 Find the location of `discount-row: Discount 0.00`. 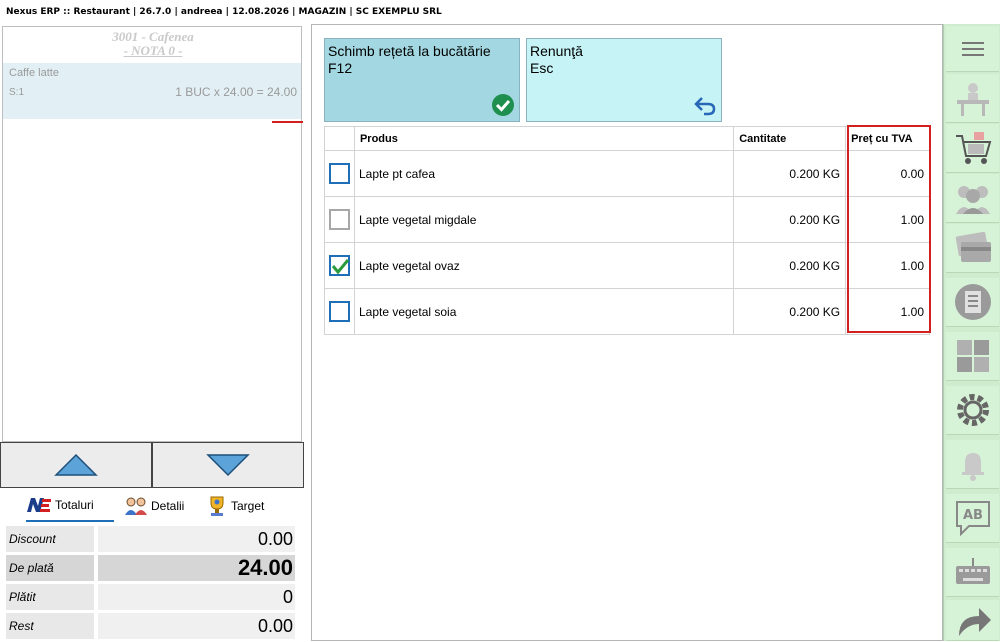

discount-row: Discount 0.00 is located at coordinates (150, 539).